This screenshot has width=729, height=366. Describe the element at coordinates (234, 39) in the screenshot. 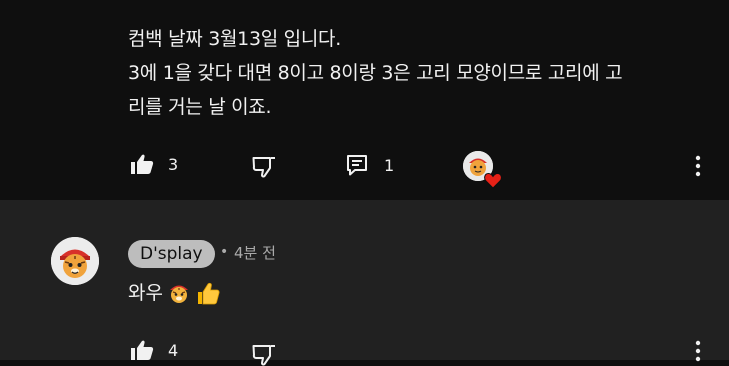

I see `comment-text-line-1: 컴백 날짜 3월13일 입니다.` at that location.